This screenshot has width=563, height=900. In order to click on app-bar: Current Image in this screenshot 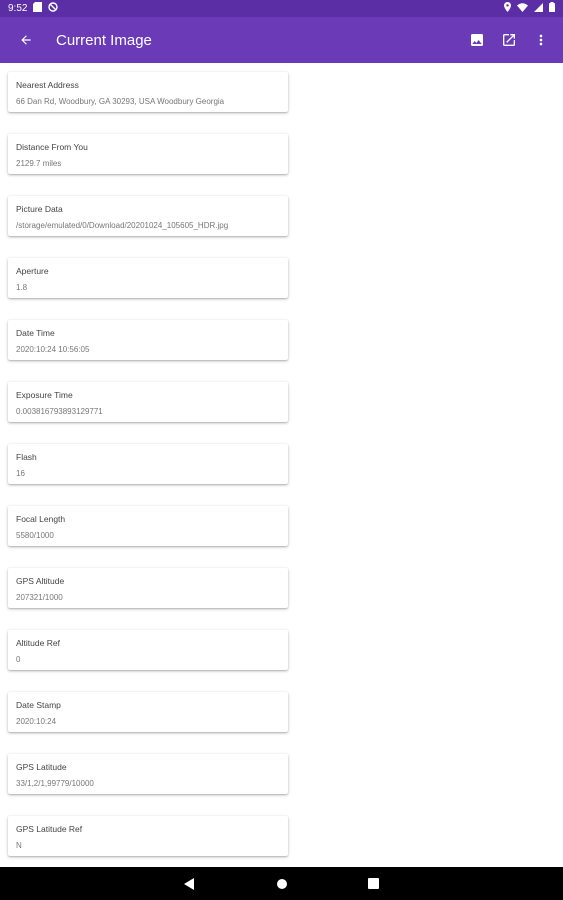, I will do `click(281, 40)`.